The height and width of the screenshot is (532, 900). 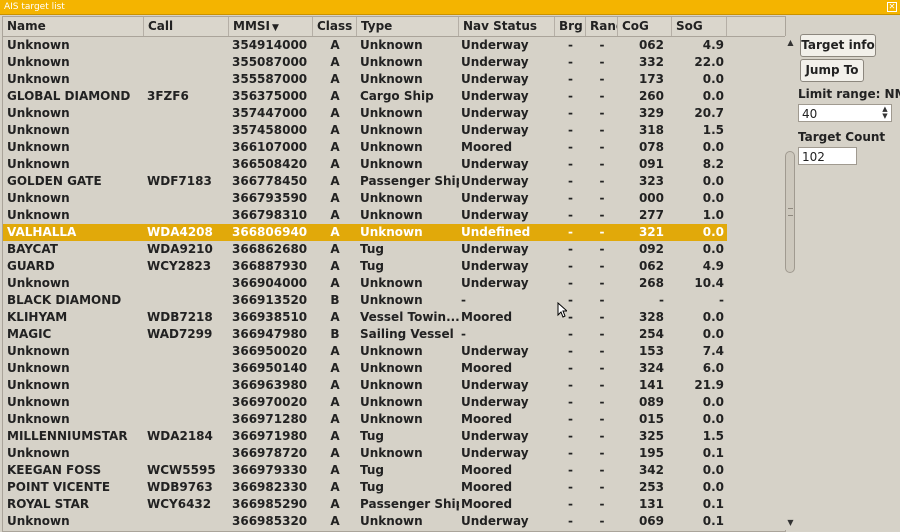 What do you see at coordinates (179, 266) in the screenshot?
I see `table-cell-call: WCY2823` at bounding box center [179, 266].